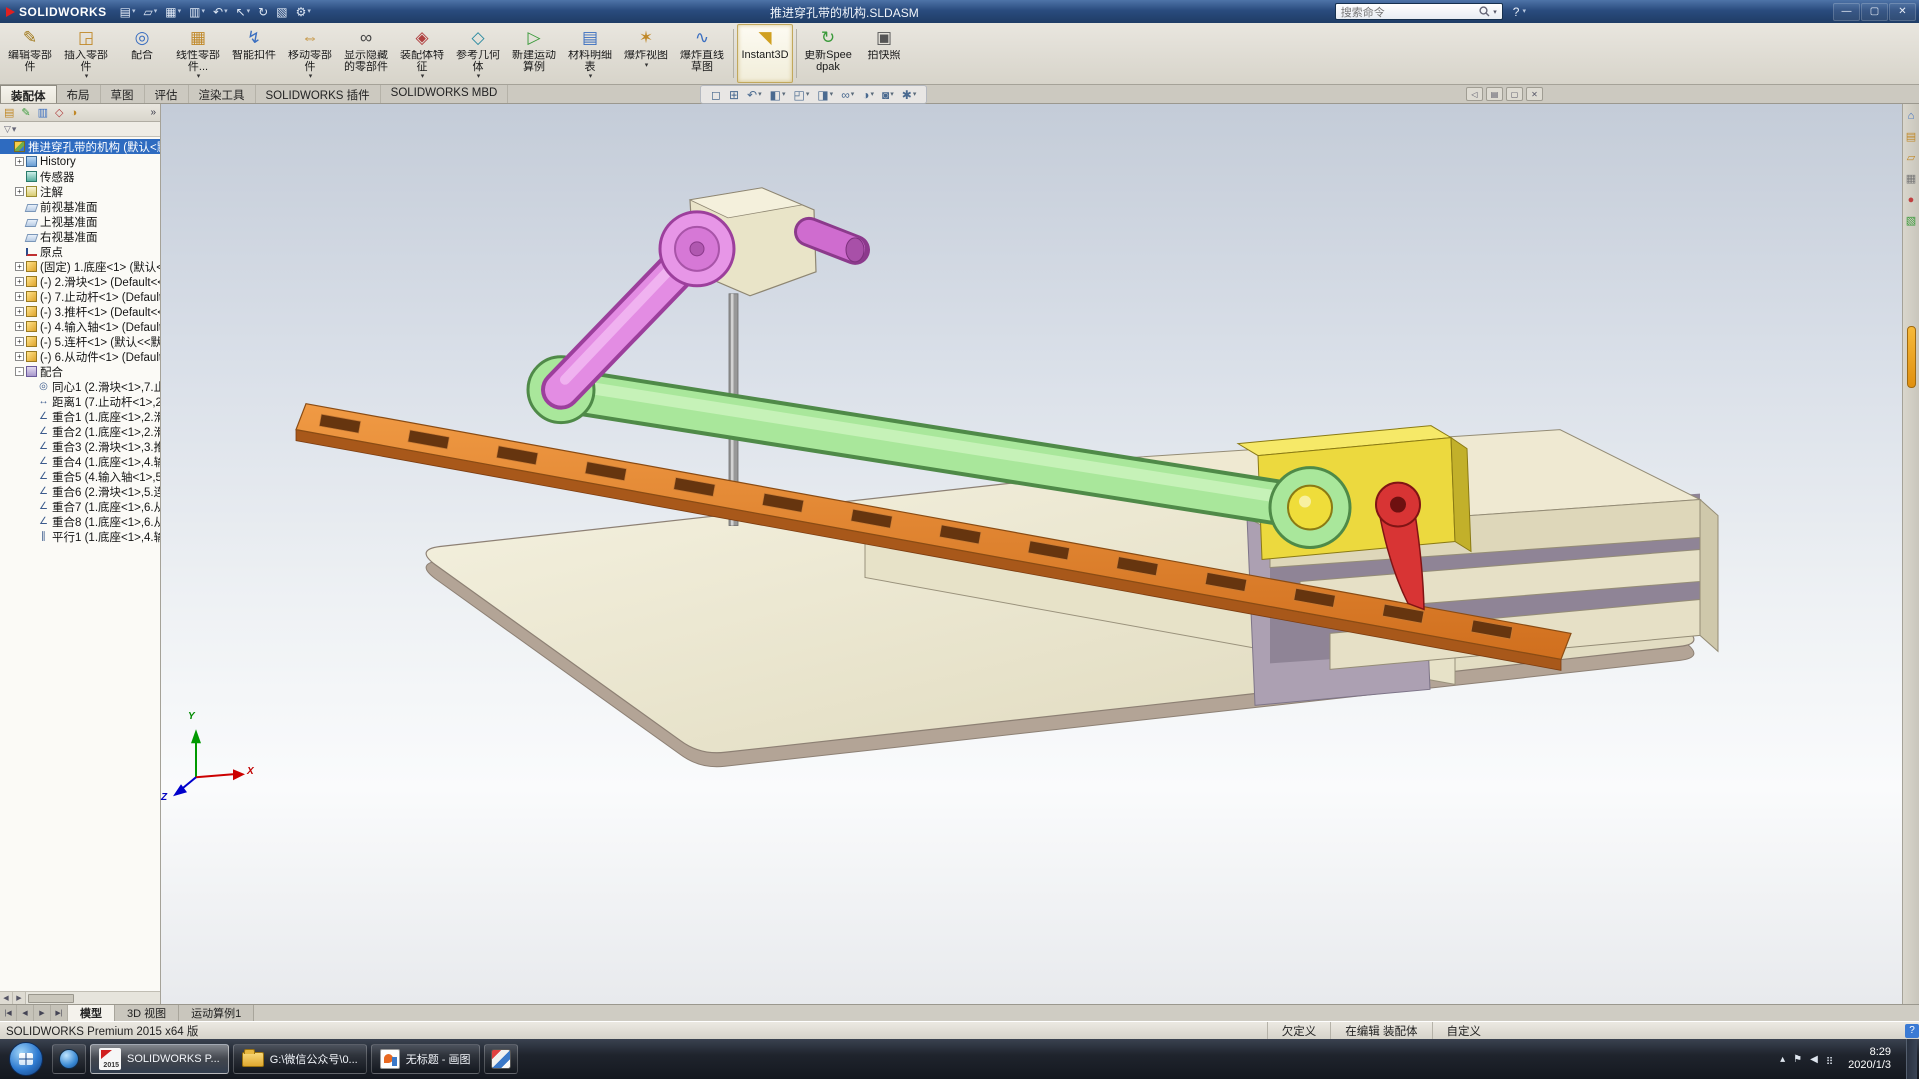  Describe the element at coordinates (909, 95) in the screenshot. I see `view-settings-button: ✱ ▾` at that location.